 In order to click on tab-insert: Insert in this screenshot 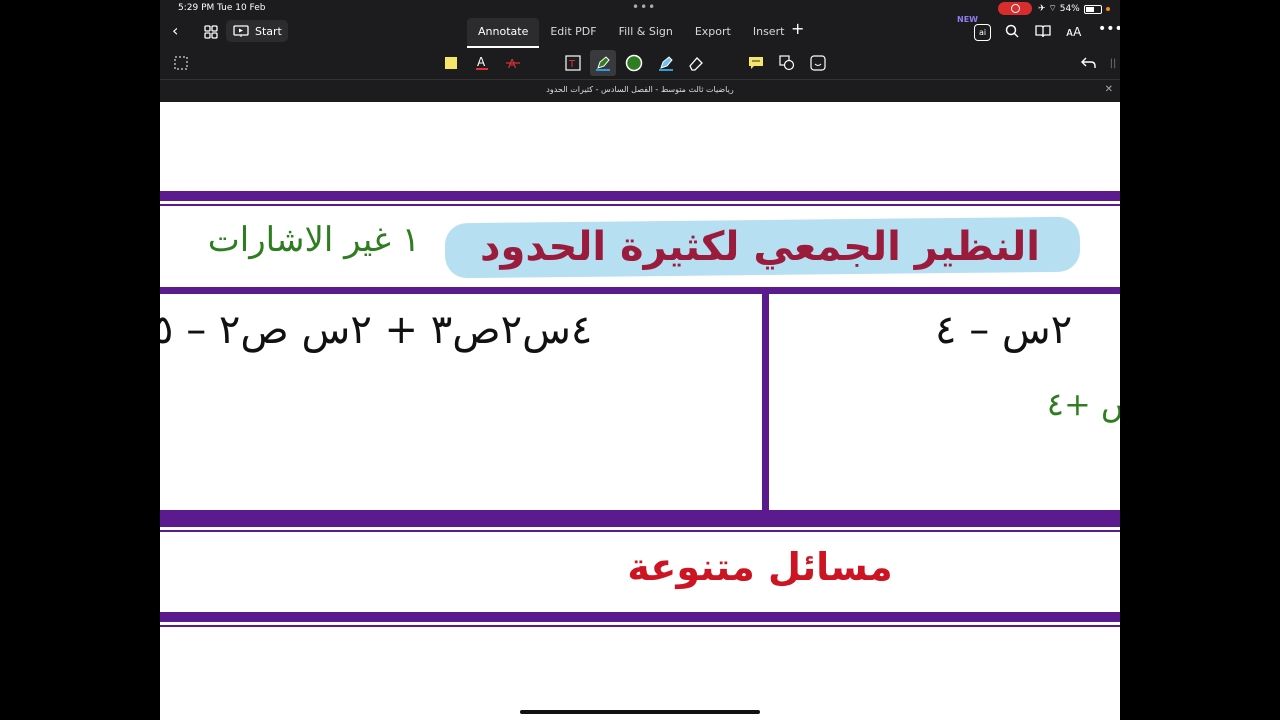, I will do `click(769, 33)`.